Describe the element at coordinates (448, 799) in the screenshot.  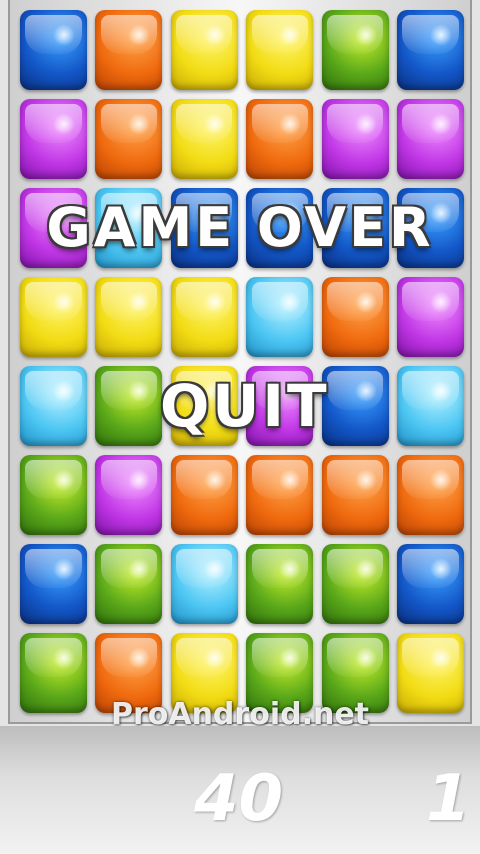
I see `level-value: 1` at that location.